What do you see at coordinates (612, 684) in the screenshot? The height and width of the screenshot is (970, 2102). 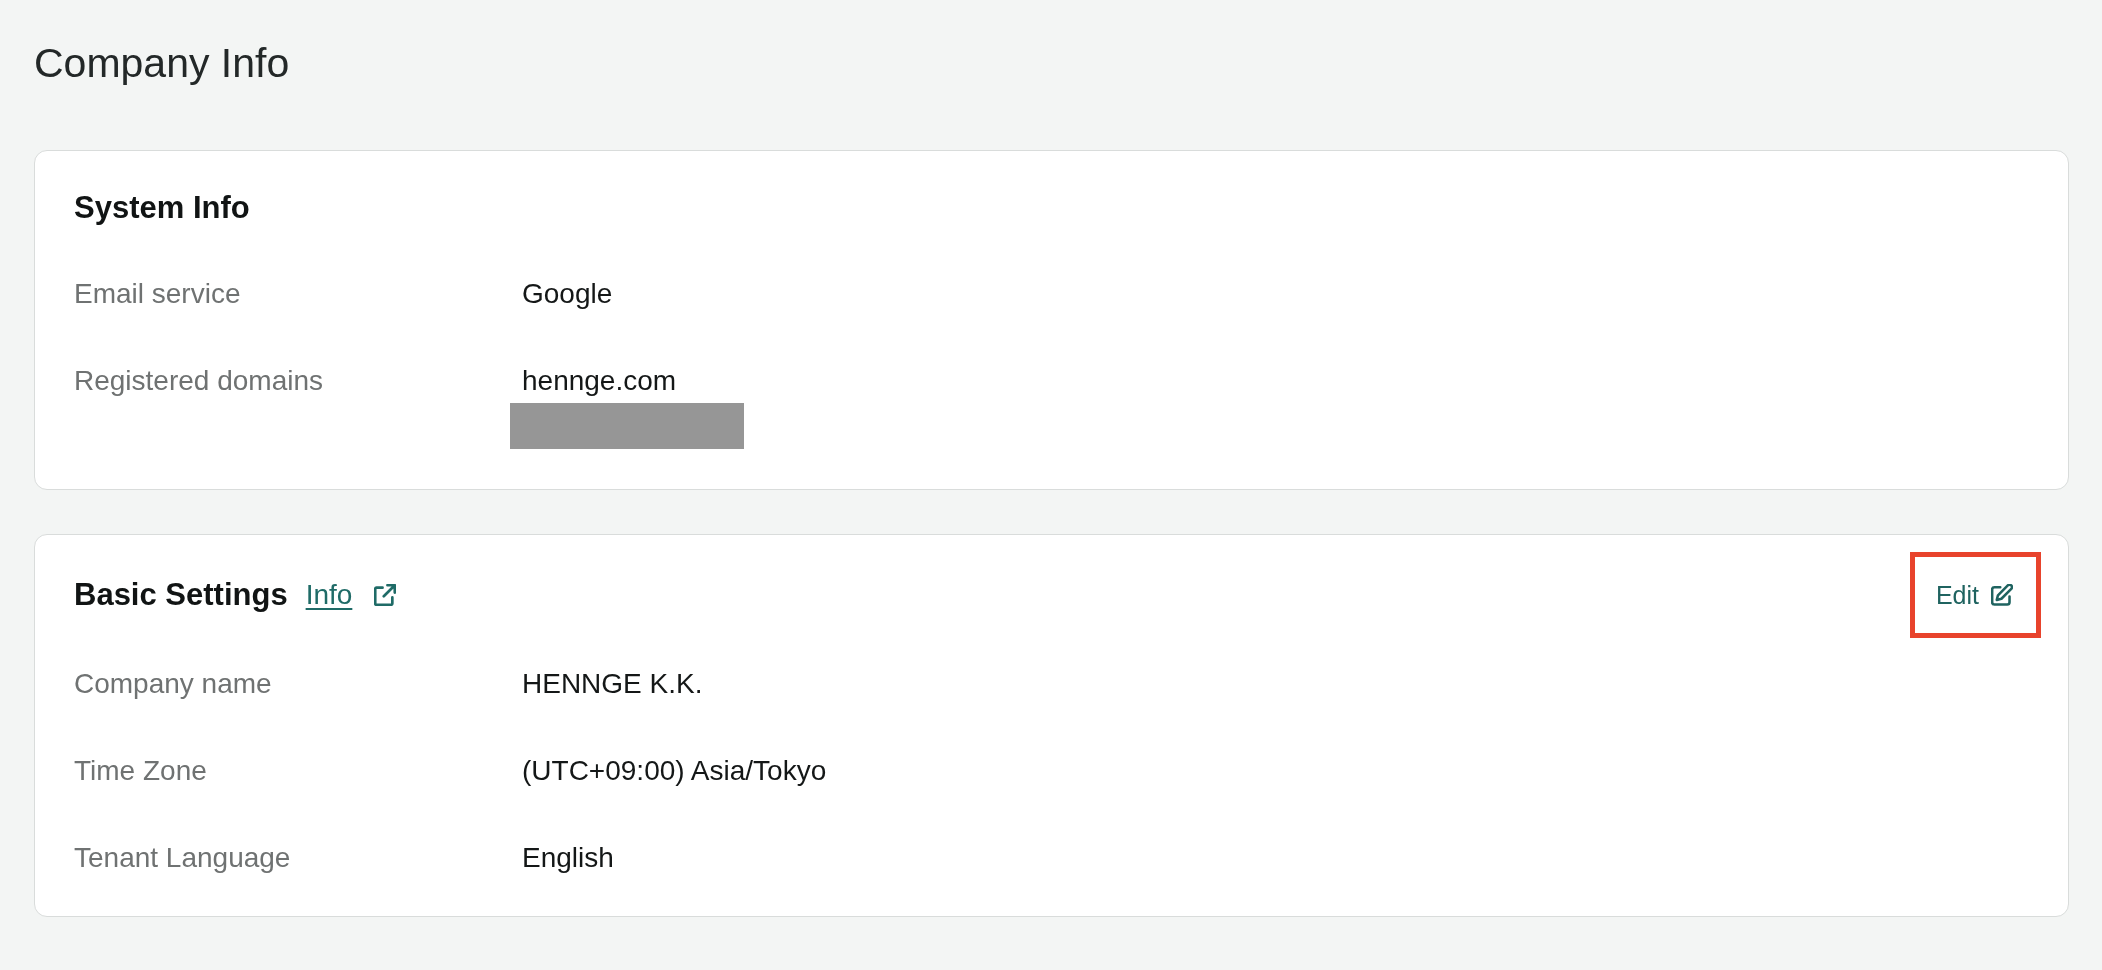 I see `field-value: HENNGE K.K.` at bounding box center [612, 684].